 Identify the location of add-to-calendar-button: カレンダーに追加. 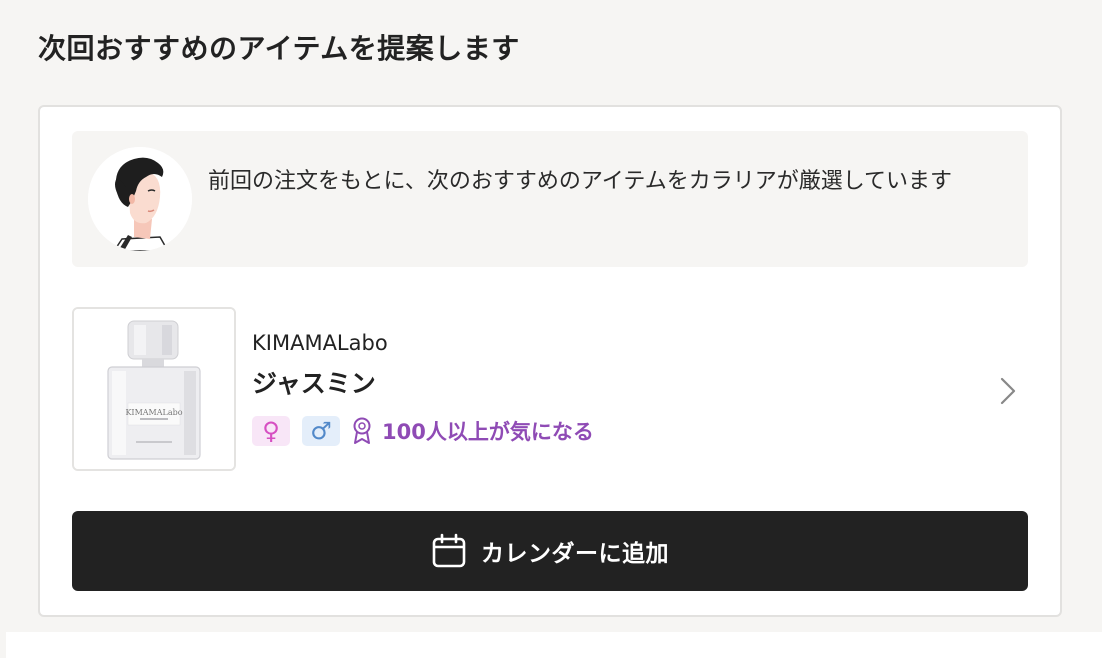
(550, 551).